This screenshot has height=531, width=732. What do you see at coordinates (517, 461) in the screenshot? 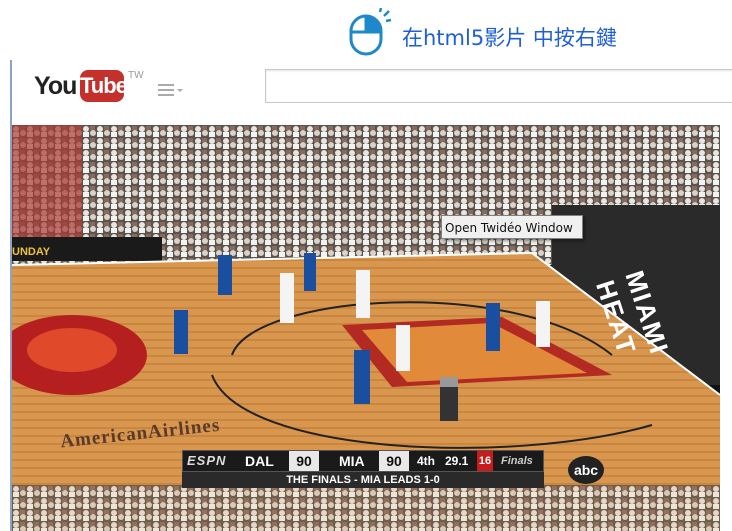
I see `finals-brand: Finals` at bounding box center [517, 461].